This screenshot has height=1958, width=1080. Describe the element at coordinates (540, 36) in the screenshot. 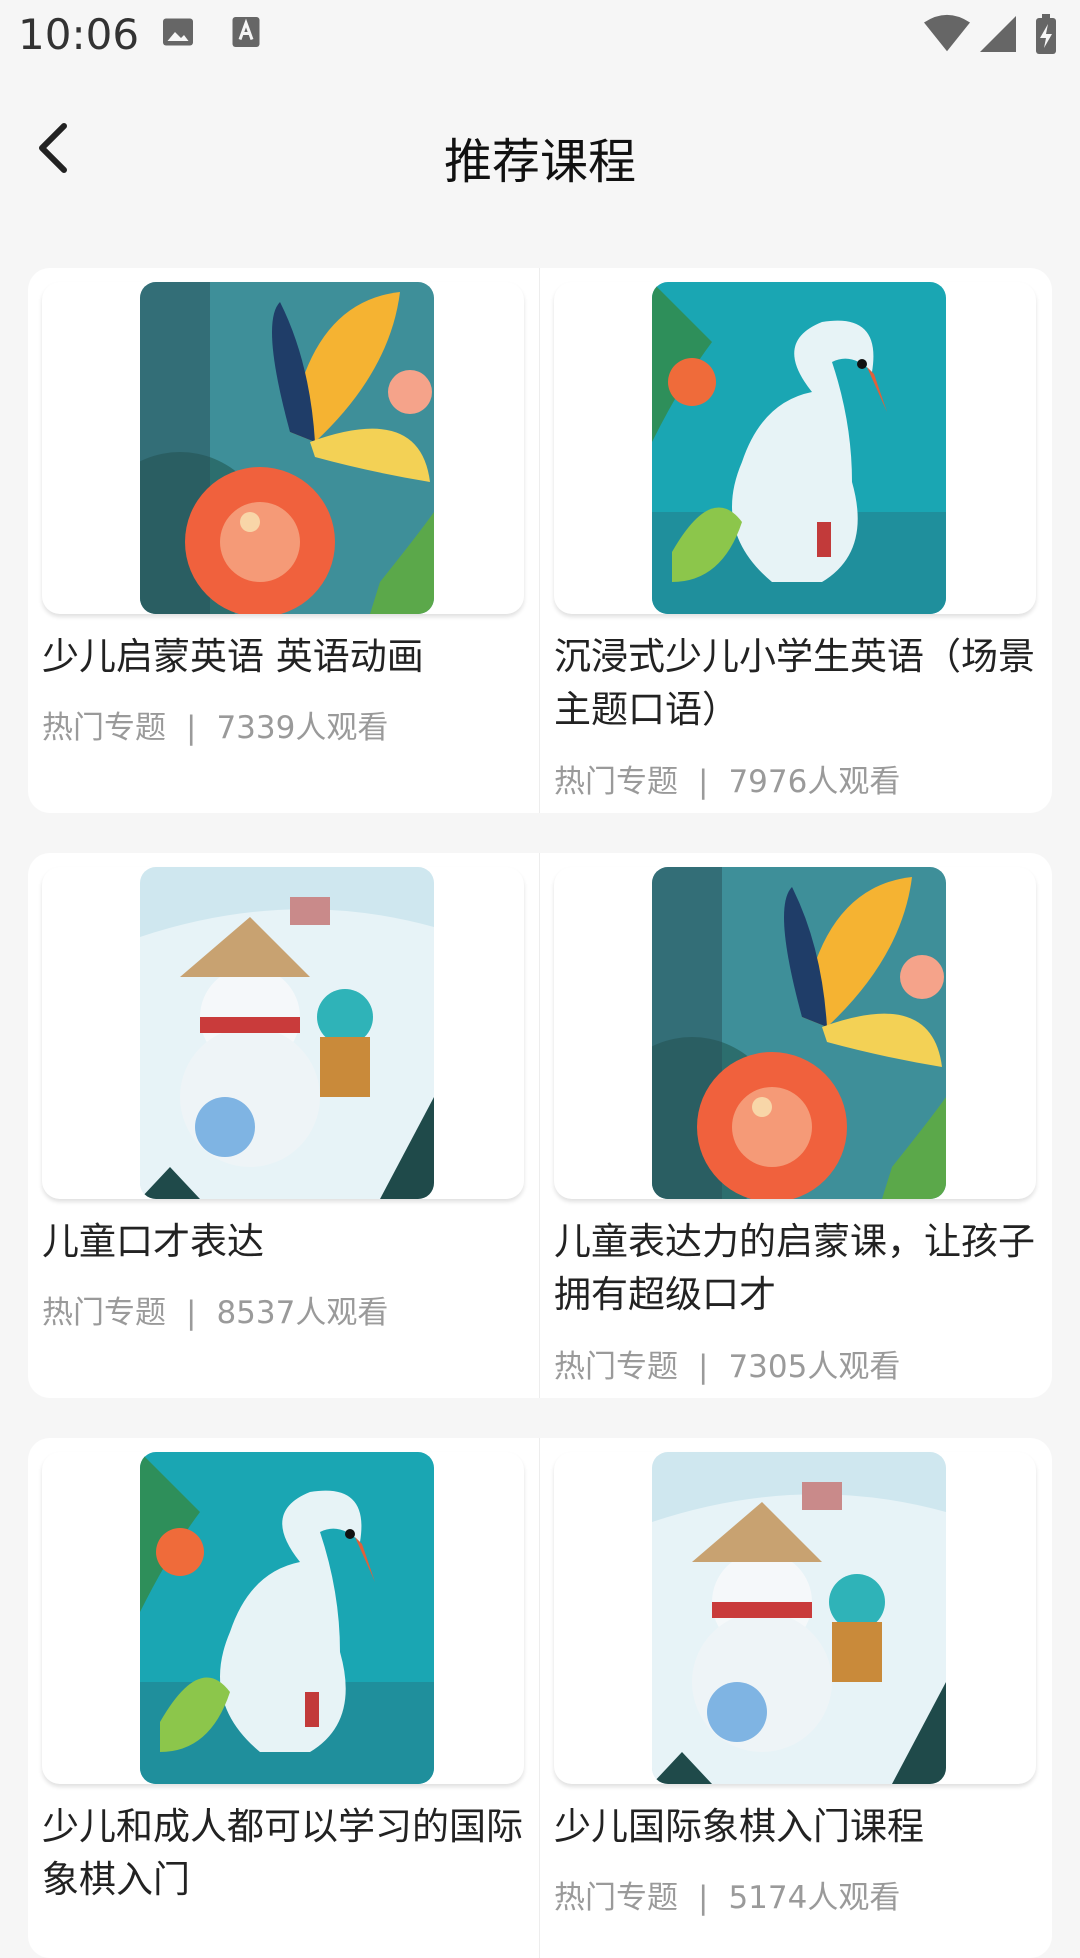

I see `status-bar: 10:06` at that location.